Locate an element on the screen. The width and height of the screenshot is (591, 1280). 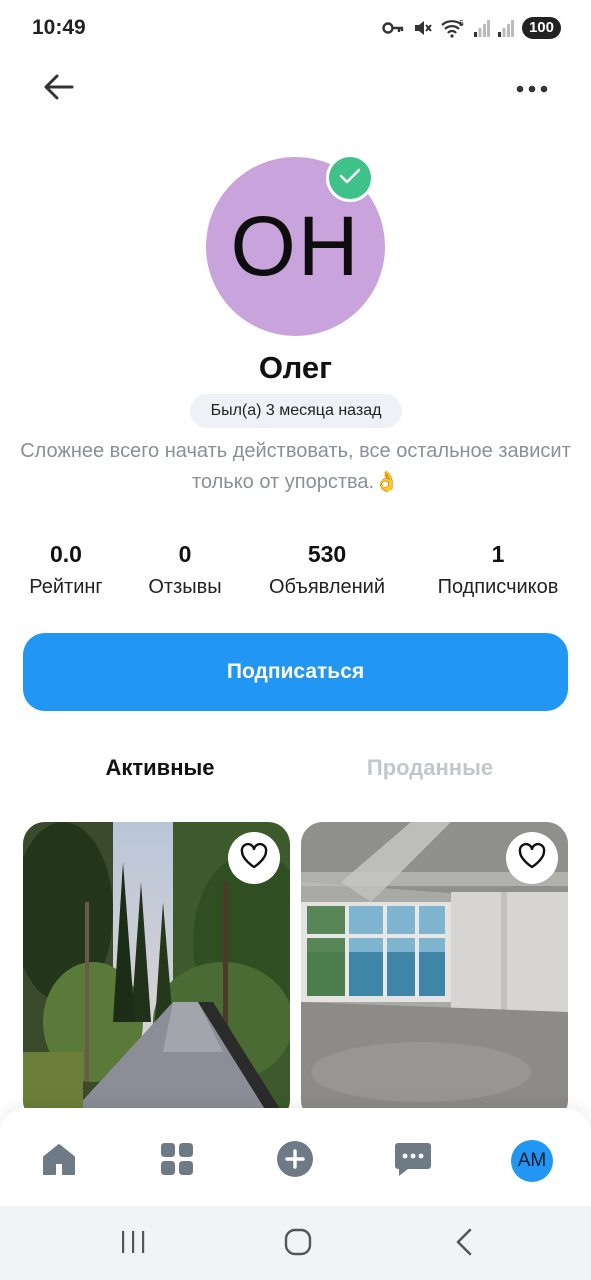
subscribe-button: Подписаться is located at coordinates (295, 672).